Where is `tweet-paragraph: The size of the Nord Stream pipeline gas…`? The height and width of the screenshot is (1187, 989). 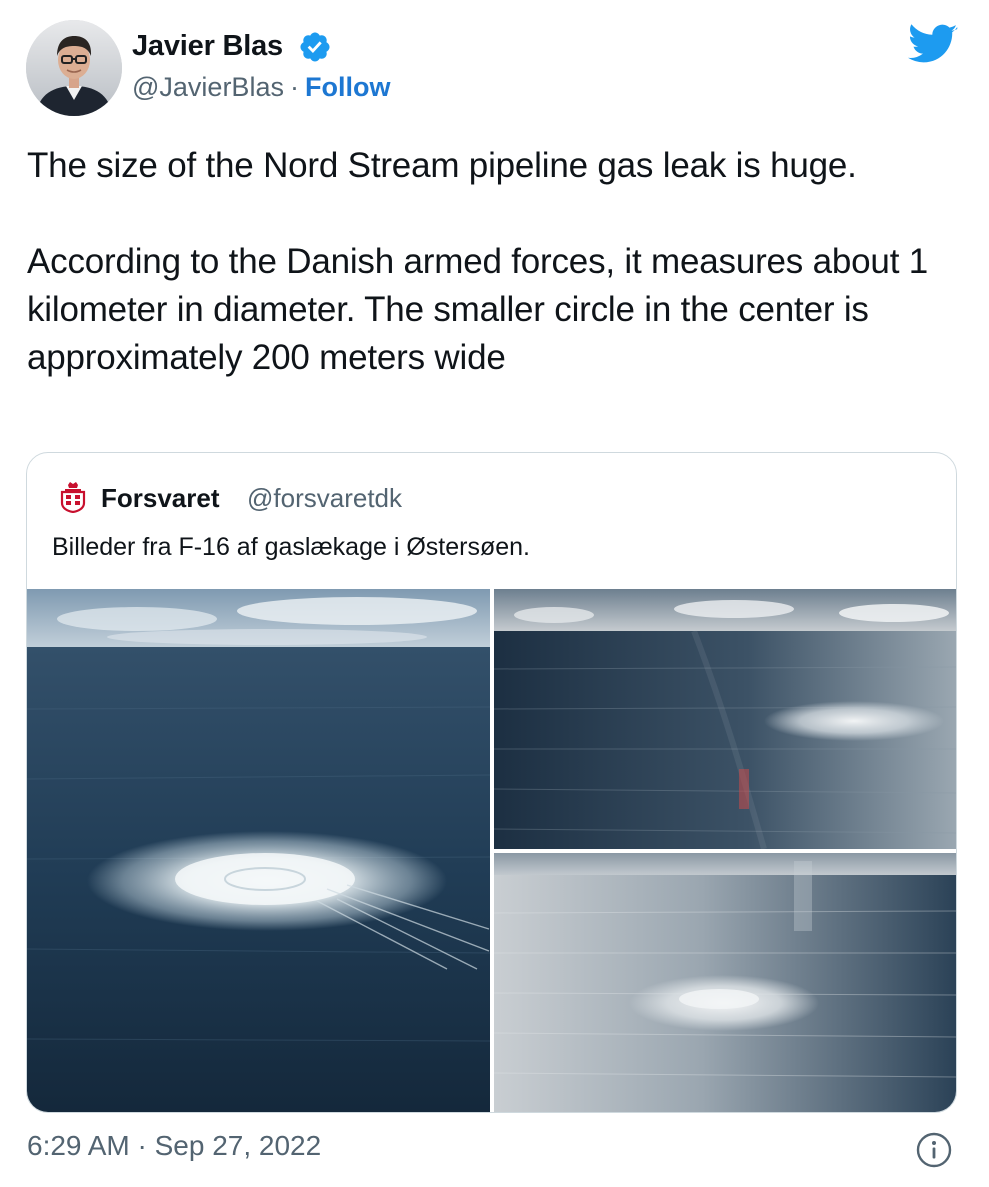 tweet-paragraph: The size of the Nord Stream pipeline gas… is located at coordinates (442, 165).